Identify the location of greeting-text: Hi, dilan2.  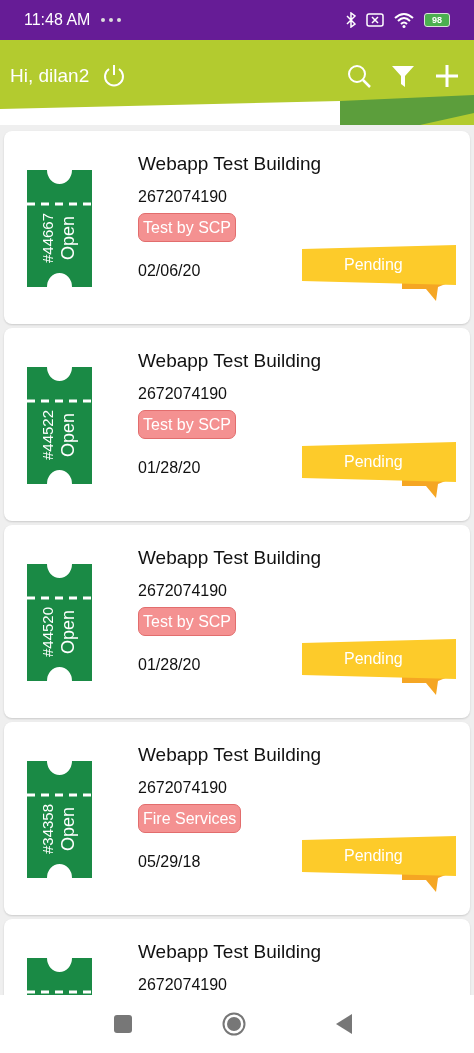
(50, 76).